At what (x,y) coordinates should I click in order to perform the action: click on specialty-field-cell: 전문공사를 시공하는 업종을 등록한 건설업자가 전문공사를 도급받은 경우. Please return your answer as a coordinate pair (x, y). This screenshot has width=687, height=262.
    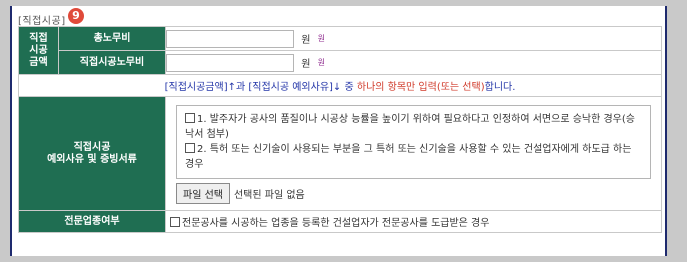
    Looking at the image, I should click on (413, 221).